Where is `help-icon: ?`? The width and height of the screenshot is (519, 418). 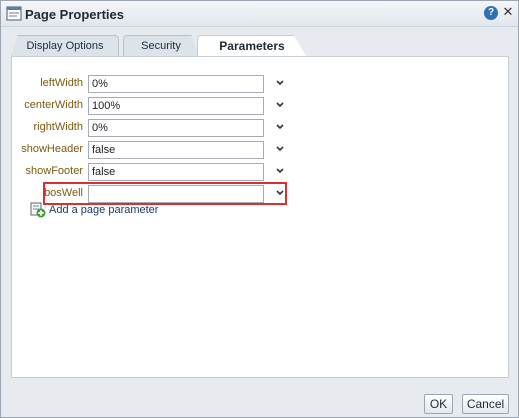 help-icon: ? is located at coordinates (491, 13).